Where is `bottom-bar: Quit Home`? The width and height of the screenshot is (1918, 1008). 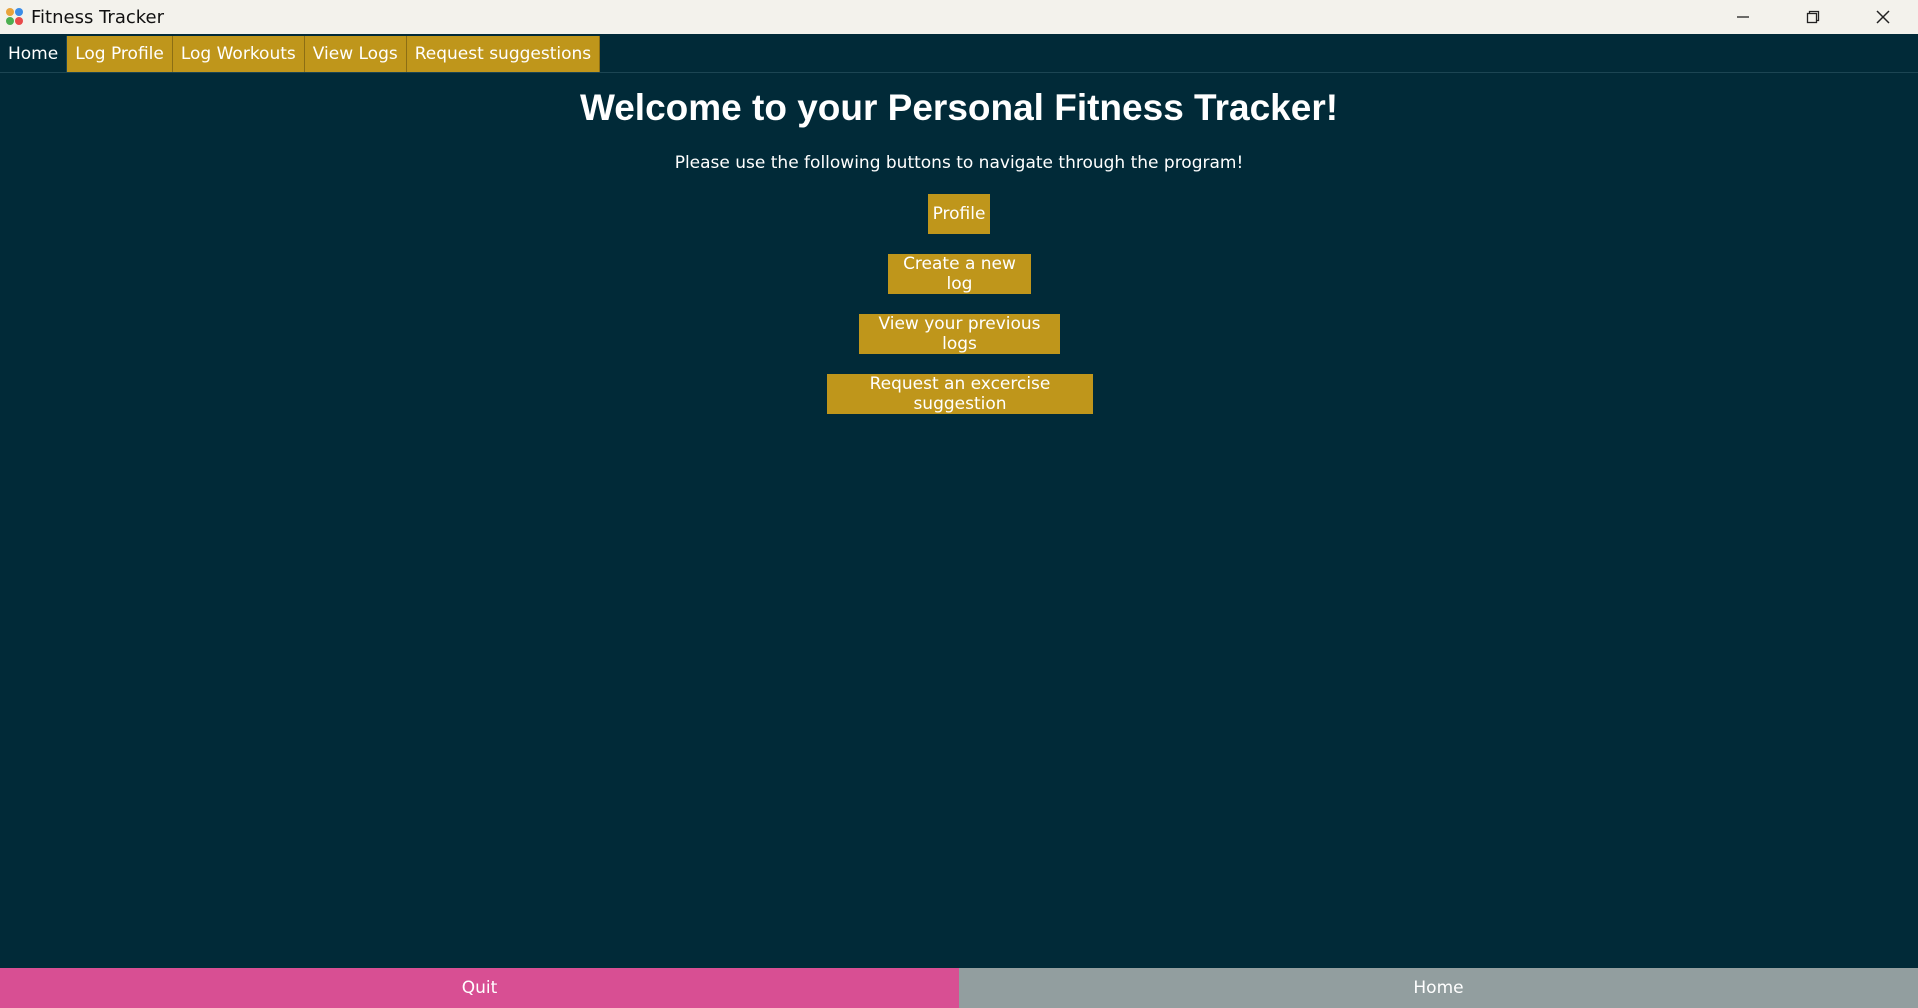
bottom-bar: Quit Home is located at coordinates (959, 988).